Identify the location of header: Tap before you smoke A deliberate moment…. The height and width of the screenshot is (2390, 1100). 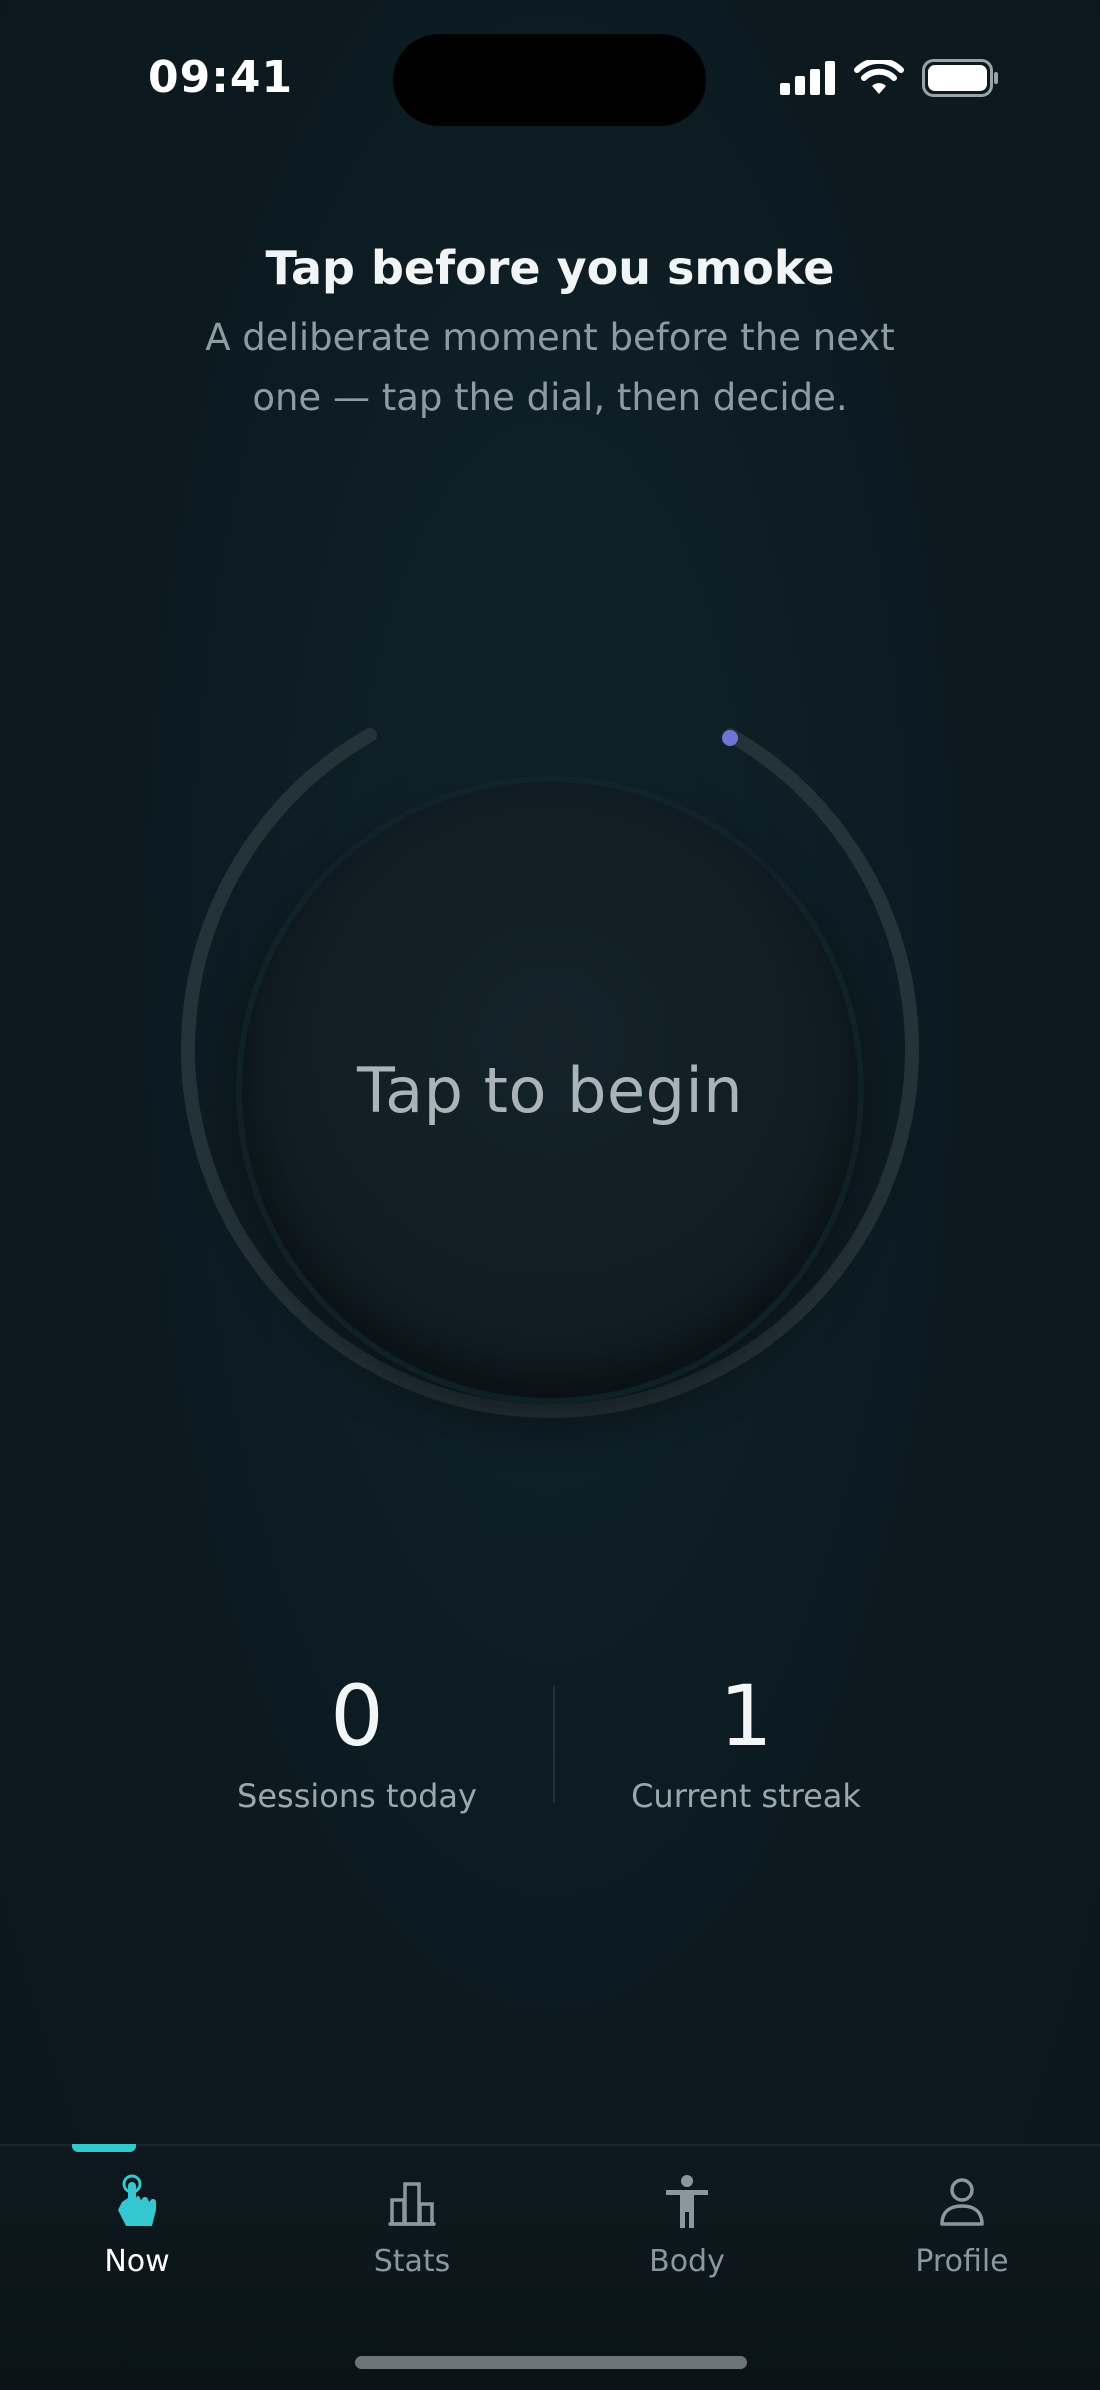
(550, 331).